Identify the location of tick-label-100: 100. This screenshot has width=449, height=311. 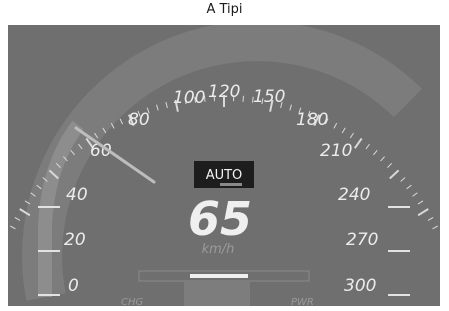
(189, 98).